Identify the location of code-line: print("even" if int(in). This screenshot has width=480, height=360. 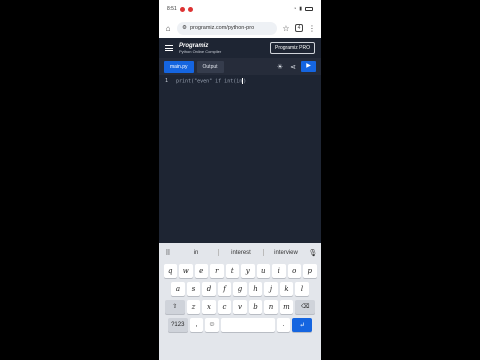
(211, 159).